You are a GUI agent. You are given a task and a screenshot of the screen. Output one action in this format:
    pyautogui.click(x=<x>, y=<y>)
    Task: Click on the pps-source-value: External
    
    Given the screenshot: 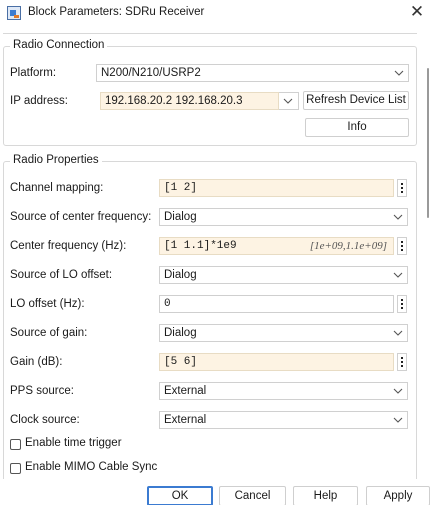 What is the action you would take?
    pyautogui.click(x=185, y=391)
    